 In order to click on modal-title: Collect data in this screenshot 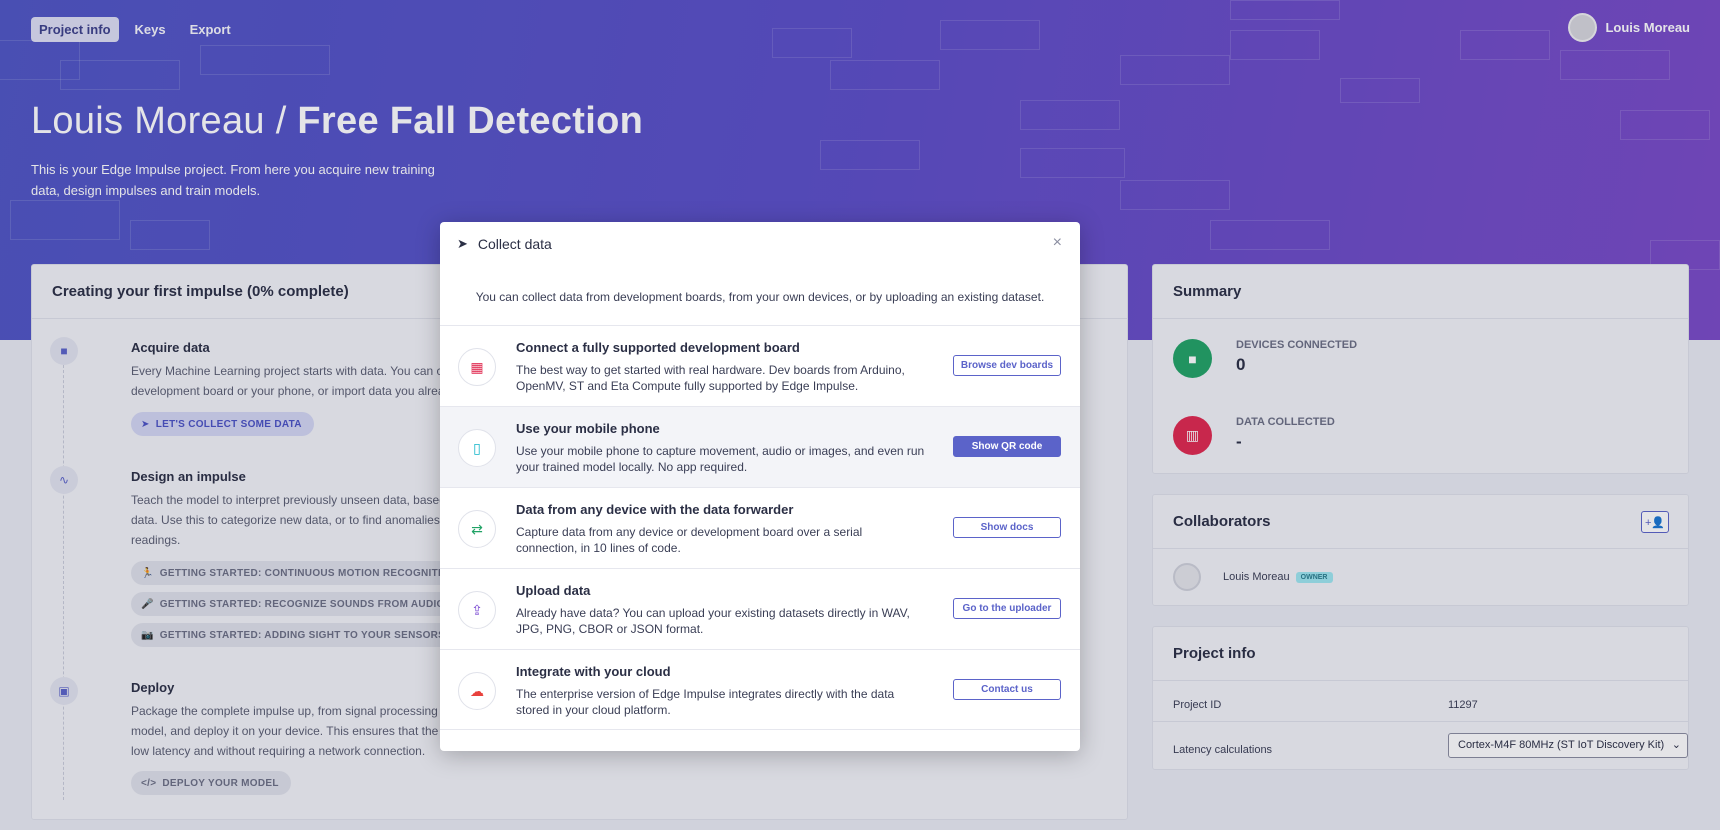, I will do `click(514, 244)`.